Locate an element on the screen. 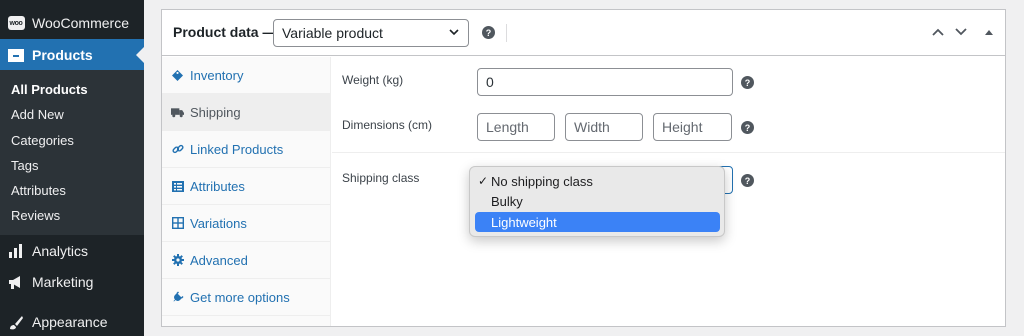  submenu-attributes: Attributes is located at coordinates (38, 190).